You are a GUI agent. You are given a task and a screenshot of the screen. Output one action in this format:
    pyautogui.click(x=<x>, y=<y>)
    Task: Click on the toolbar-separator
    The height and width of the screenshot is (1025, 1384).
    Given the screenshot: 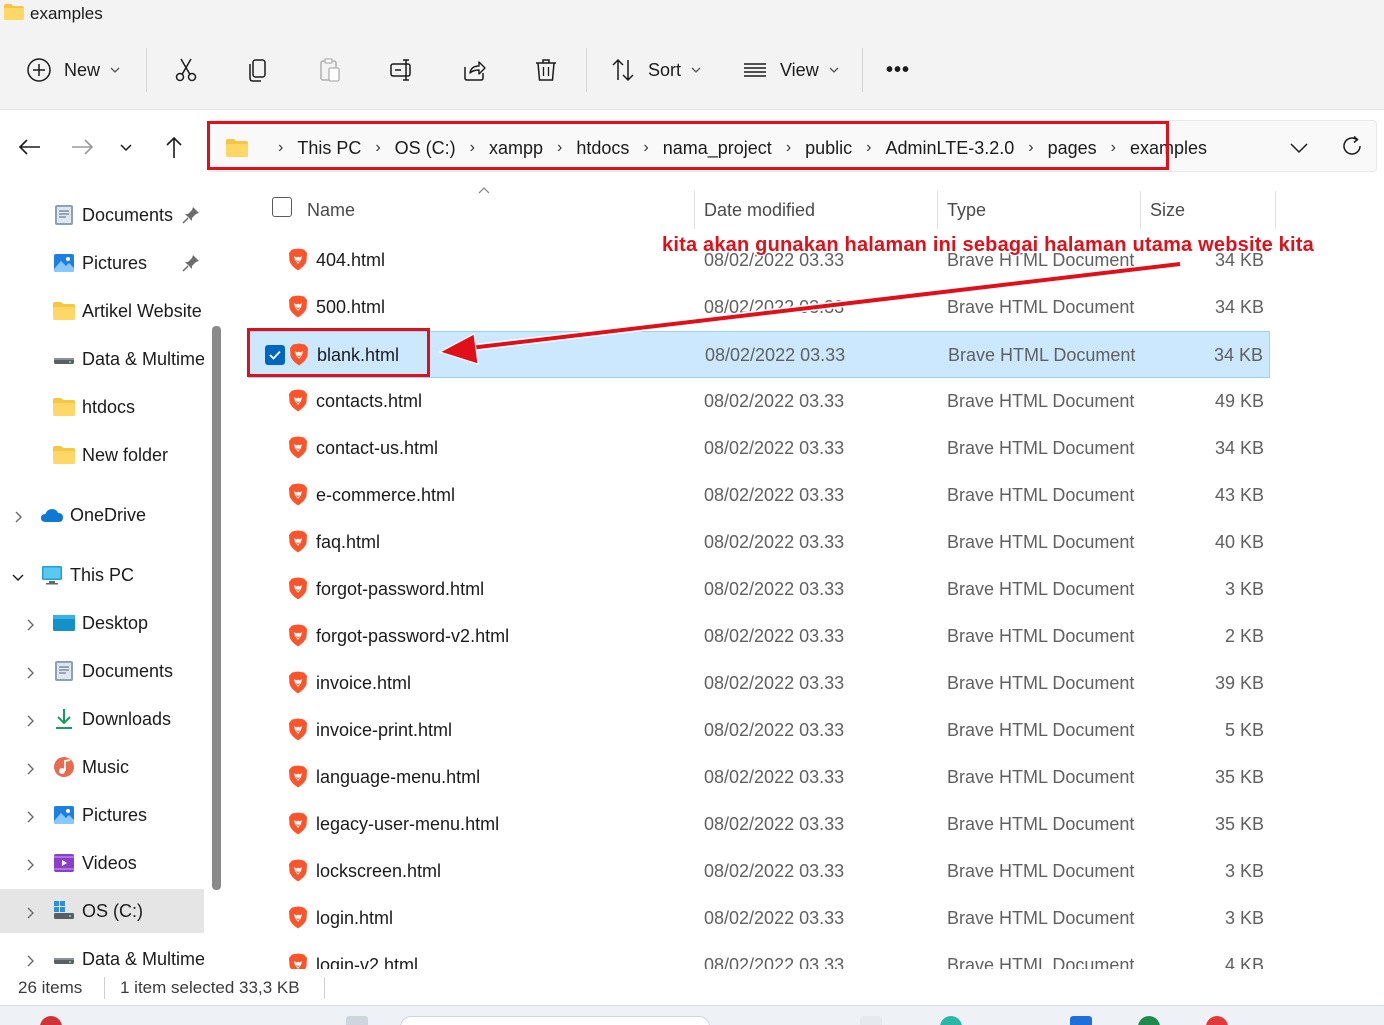 What is the action you would take?
    pyautogui.click(x=146, y=70)
    